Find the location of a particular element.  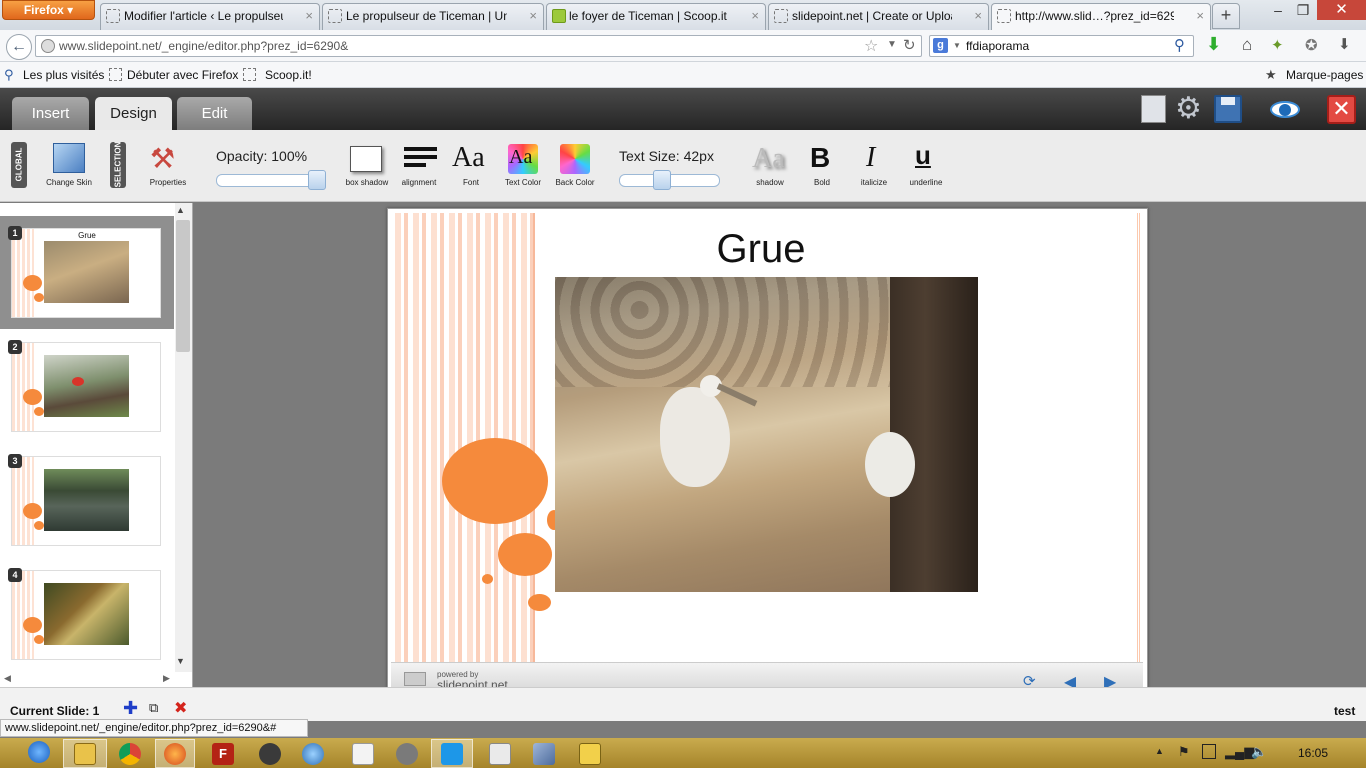

tray-expand-icon: ▲ is located at coordinates (1159, 751).